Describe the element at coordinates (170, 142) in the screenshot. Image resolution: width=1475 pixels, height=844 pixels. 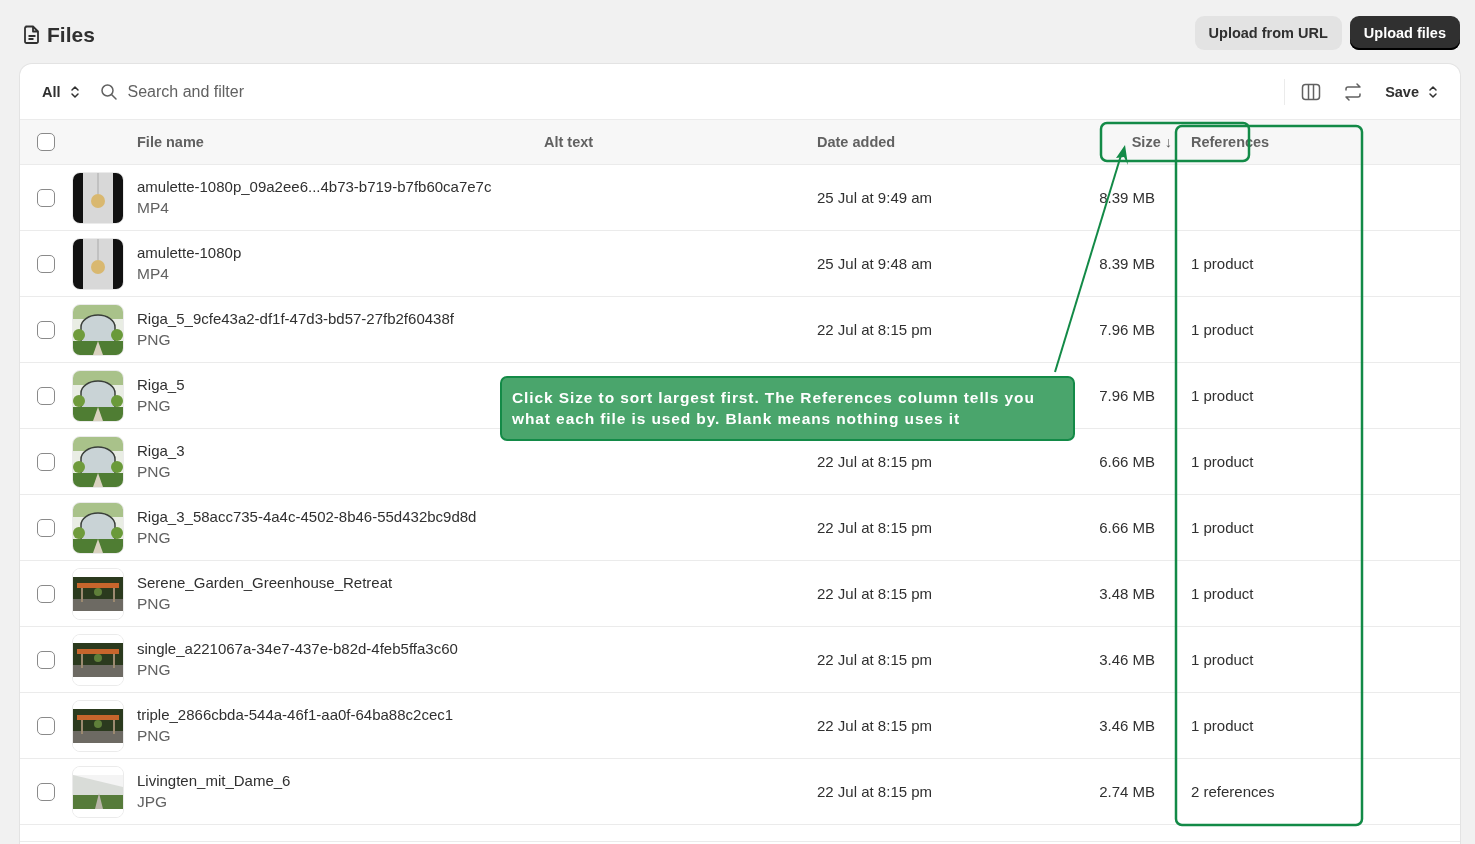
I see `column-header: File name` at that location.